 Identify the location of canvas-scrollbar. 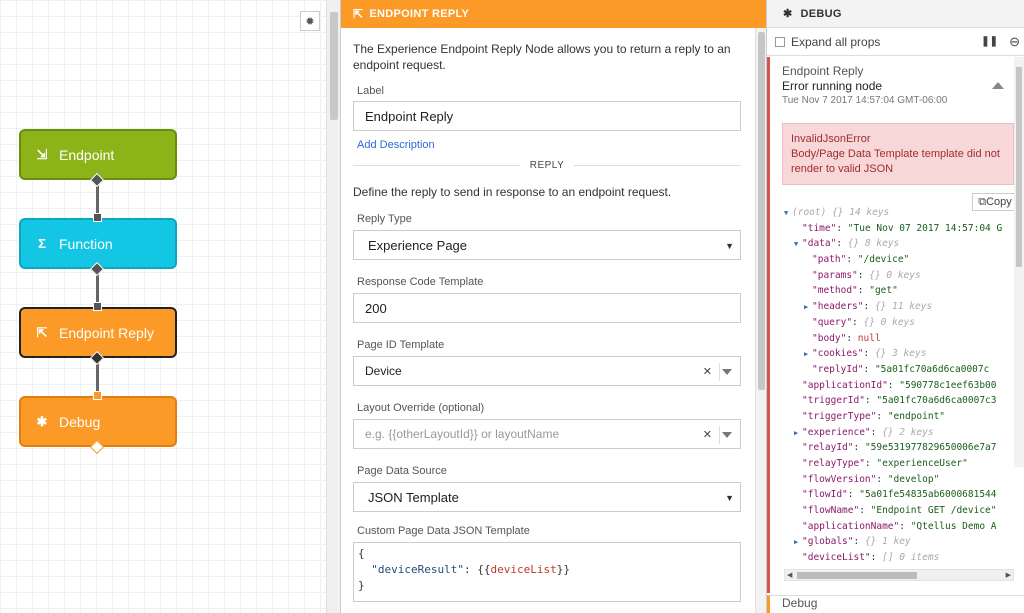
(333, 306).